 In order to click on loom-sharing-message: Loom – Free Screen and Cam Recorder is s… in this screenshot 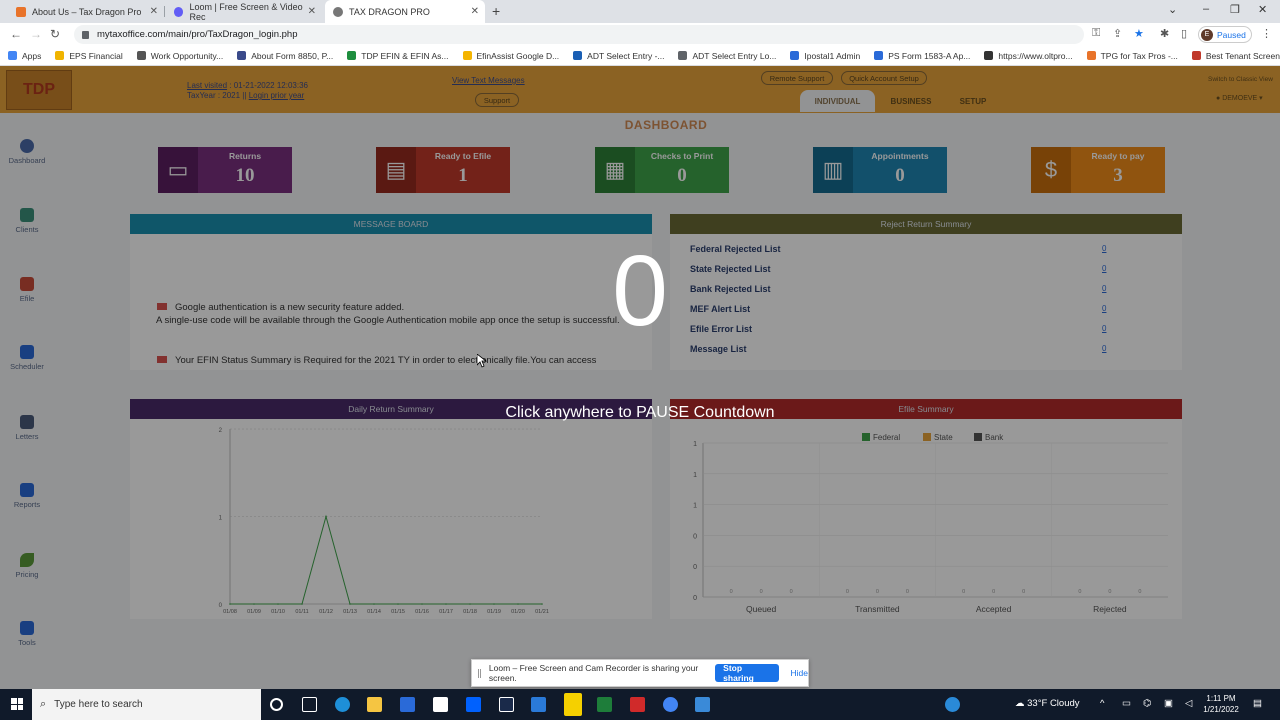, I will do `click(593, 673)`.